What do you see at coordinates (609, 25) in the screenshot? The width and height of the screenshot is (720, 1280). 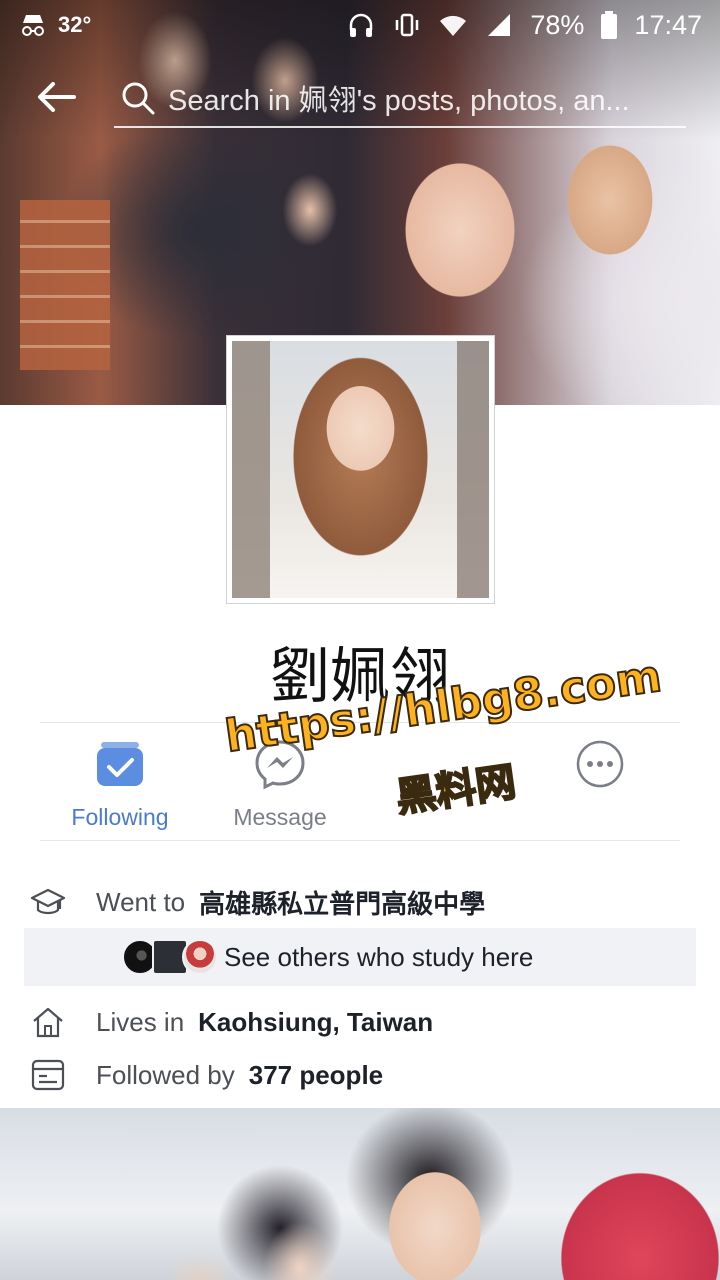 I see `battery-icon` at bounding box center [609, 25].